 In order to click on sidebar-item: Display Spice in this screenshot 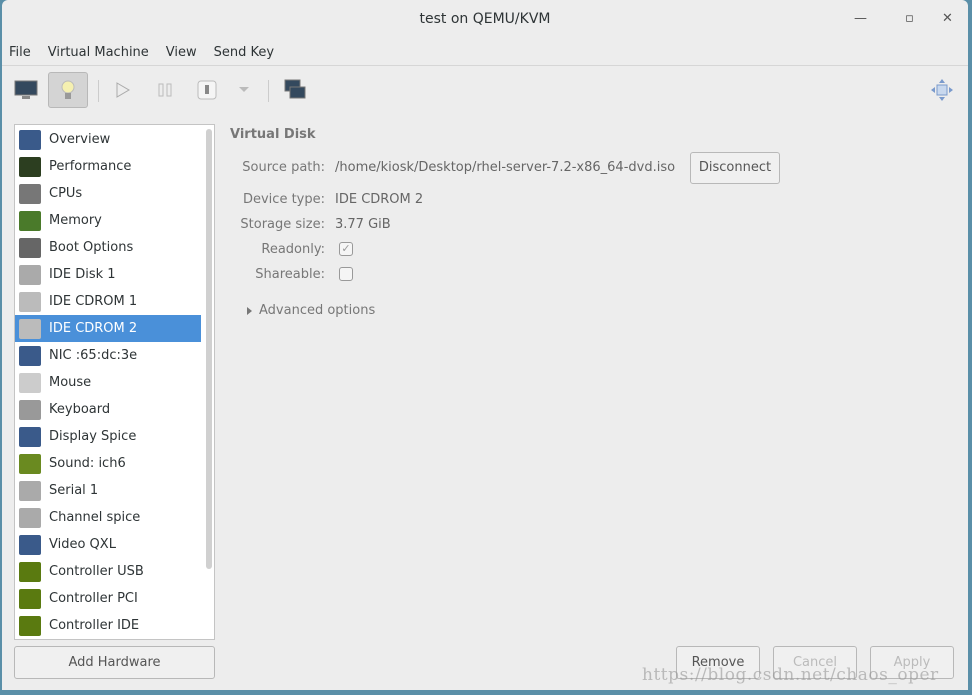, I will do `click(108, 436)`.